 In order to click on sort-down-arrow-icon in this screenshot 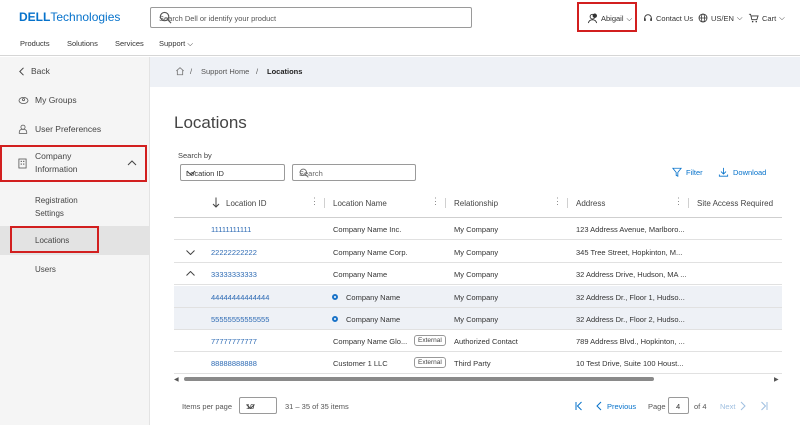, I will do `click(216, 202)`.